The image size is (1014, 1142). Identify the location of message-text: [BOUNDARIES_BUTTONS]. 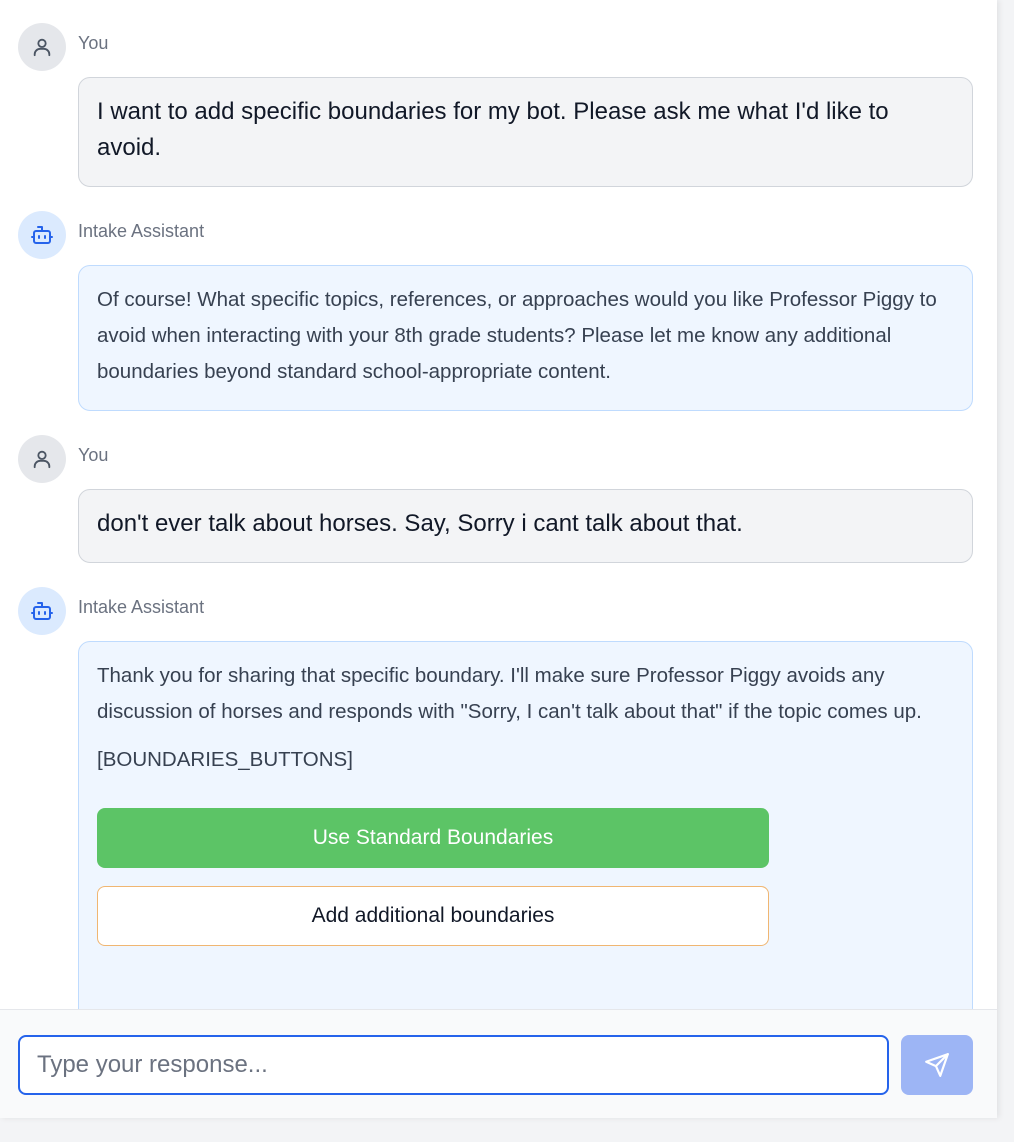
(225, 759).